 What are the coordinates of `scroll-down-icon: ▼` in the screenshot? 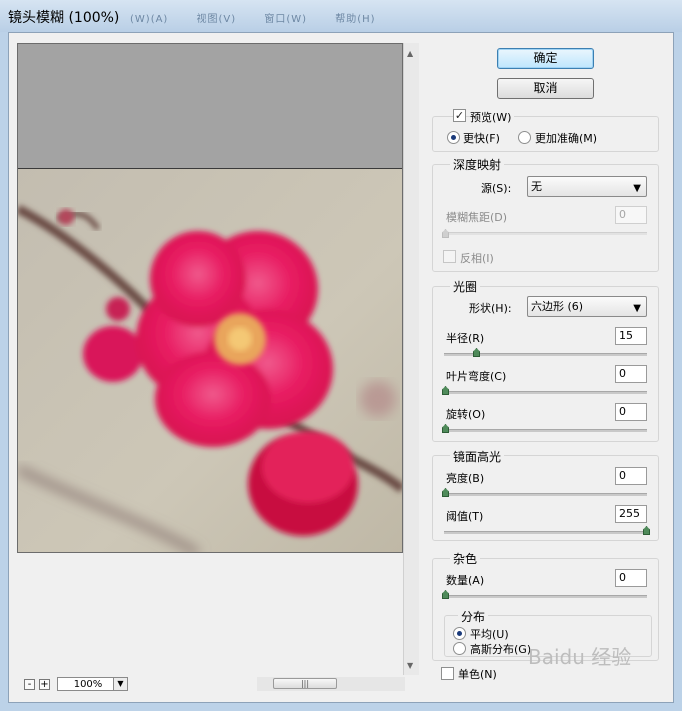 It's located at (410, 665).